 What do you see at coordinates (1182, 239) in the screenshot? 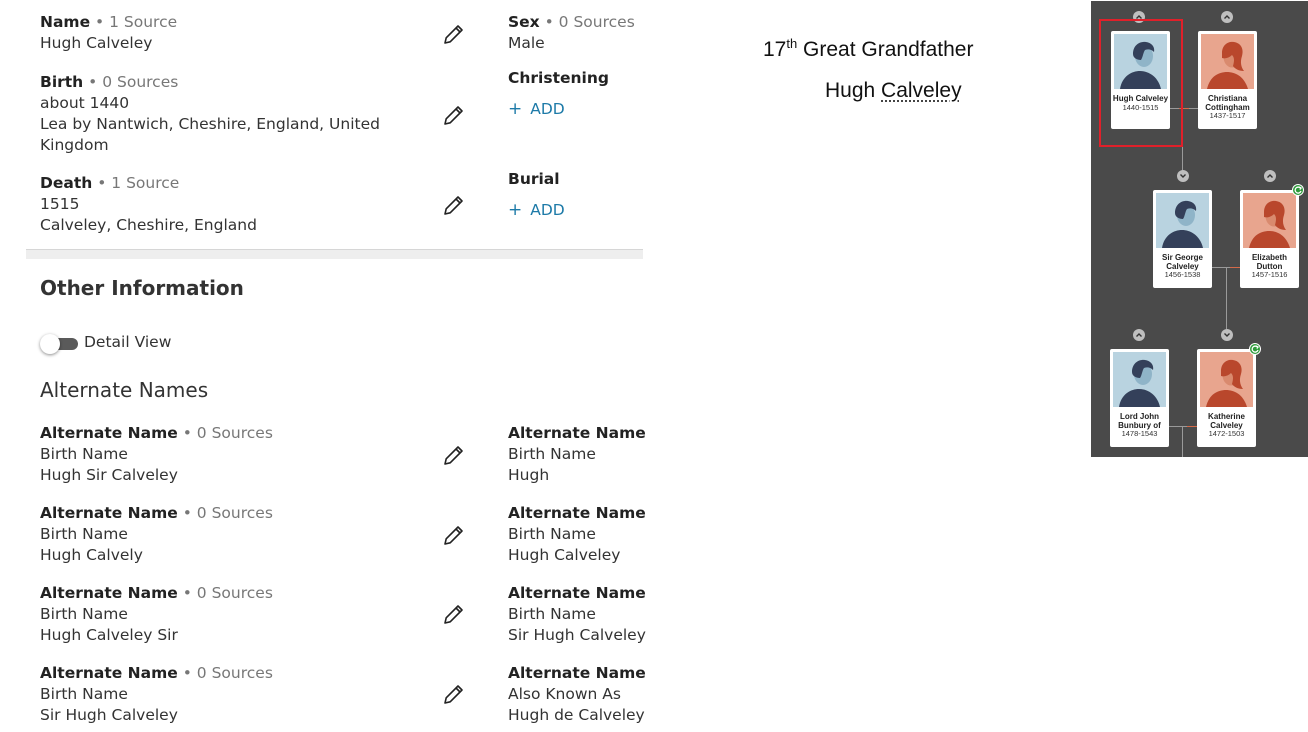
I see `person-card: Sir George Calveley 1456-1538` at bounding box center [1182, 239].